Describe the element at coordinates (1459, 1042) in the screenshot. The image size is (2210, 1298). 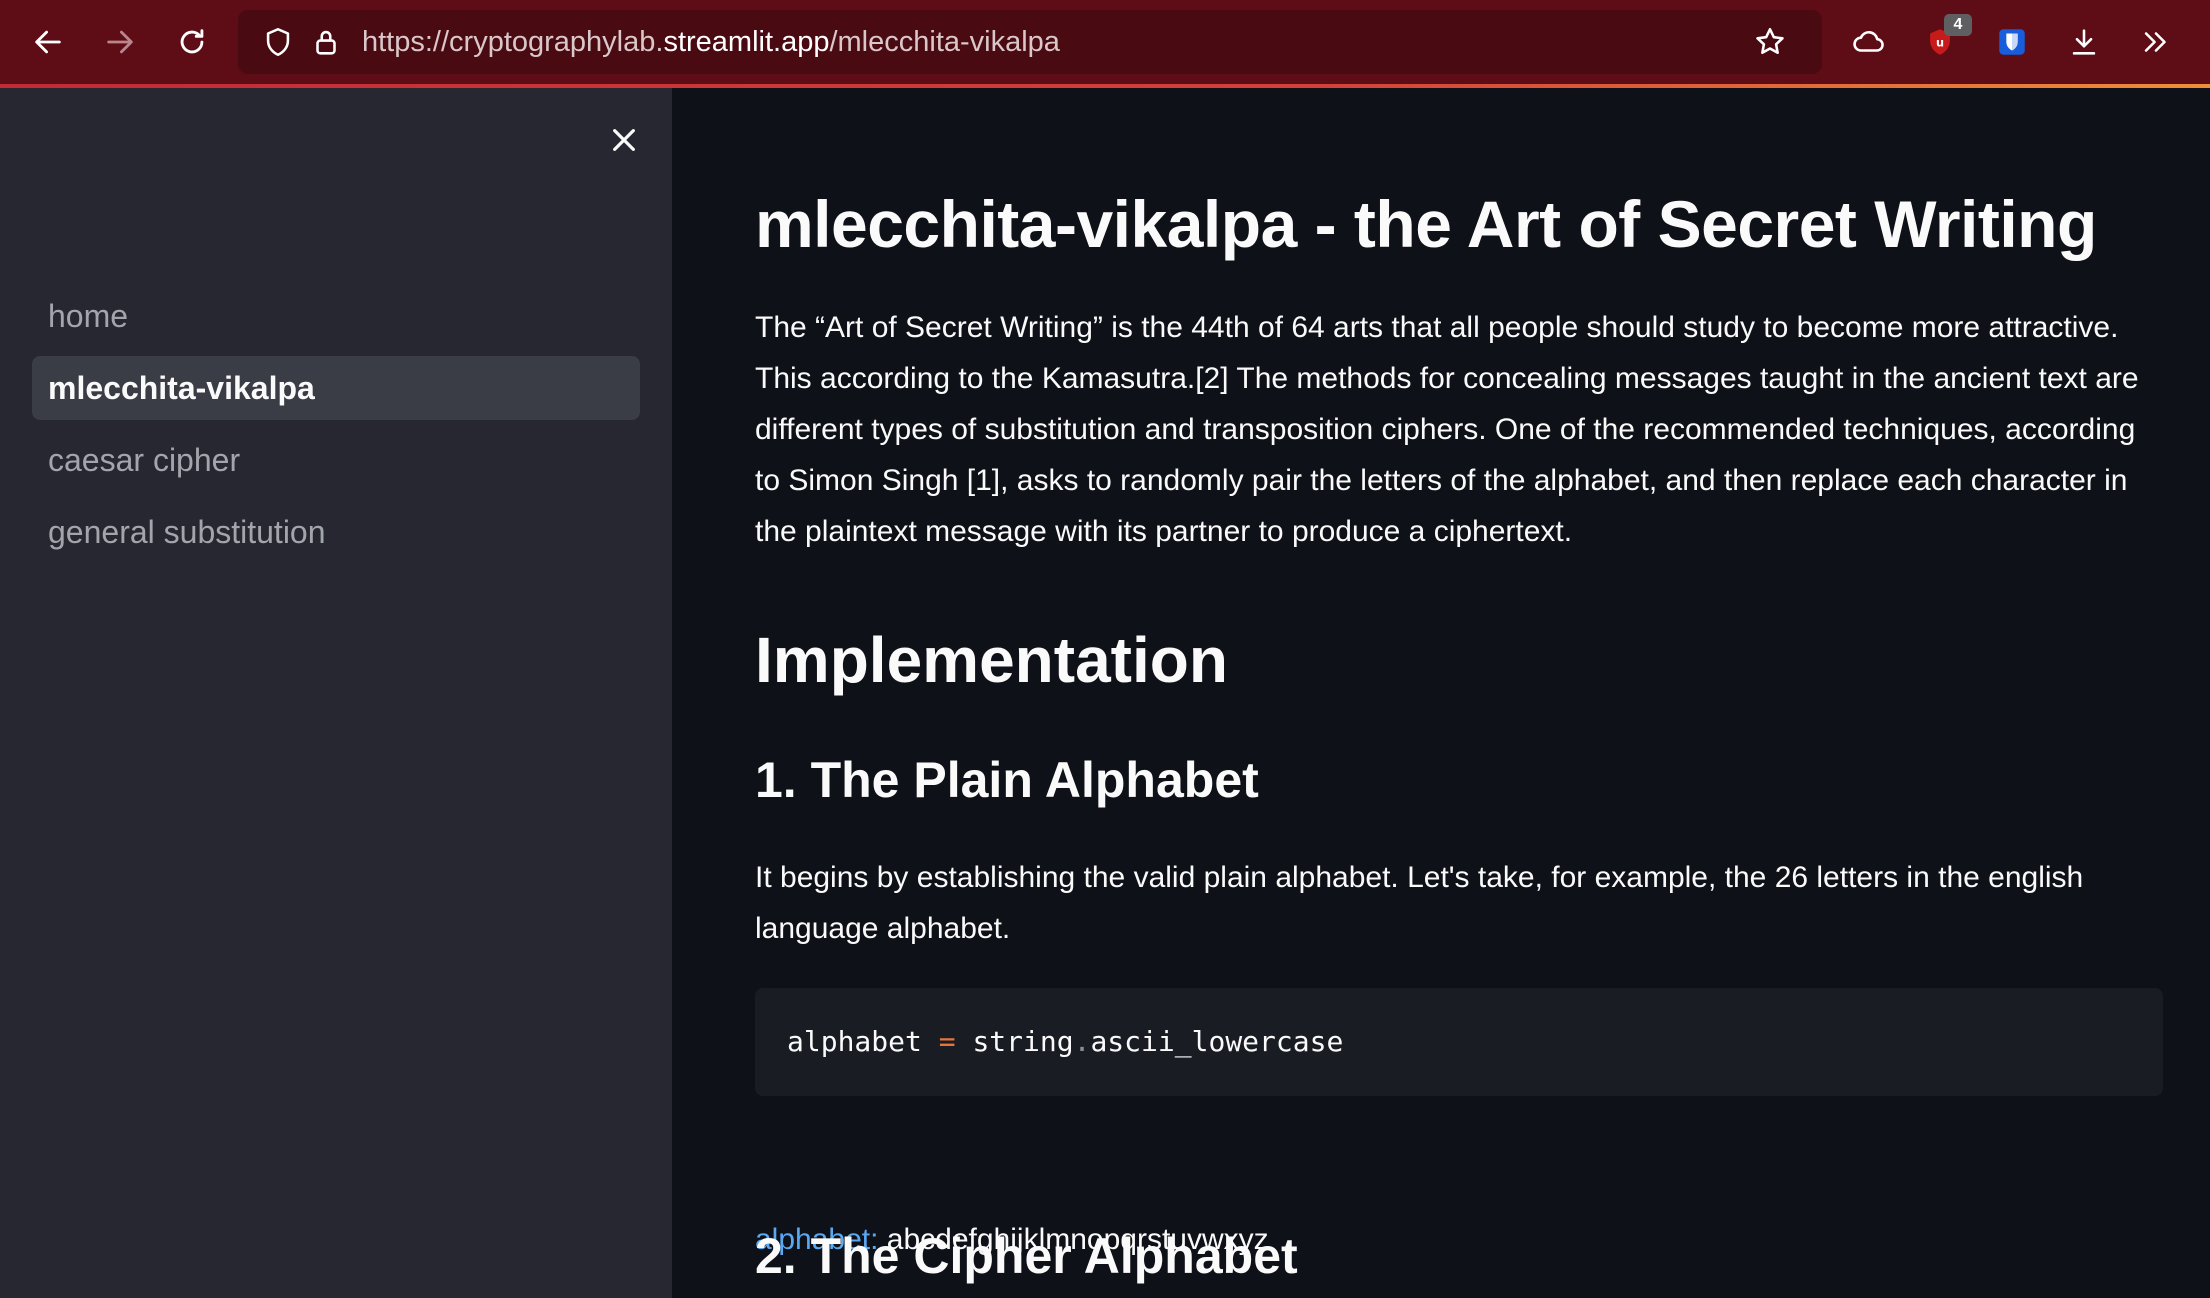
I see `code-block: alphabet = string.ascii_lowercase` at that location.